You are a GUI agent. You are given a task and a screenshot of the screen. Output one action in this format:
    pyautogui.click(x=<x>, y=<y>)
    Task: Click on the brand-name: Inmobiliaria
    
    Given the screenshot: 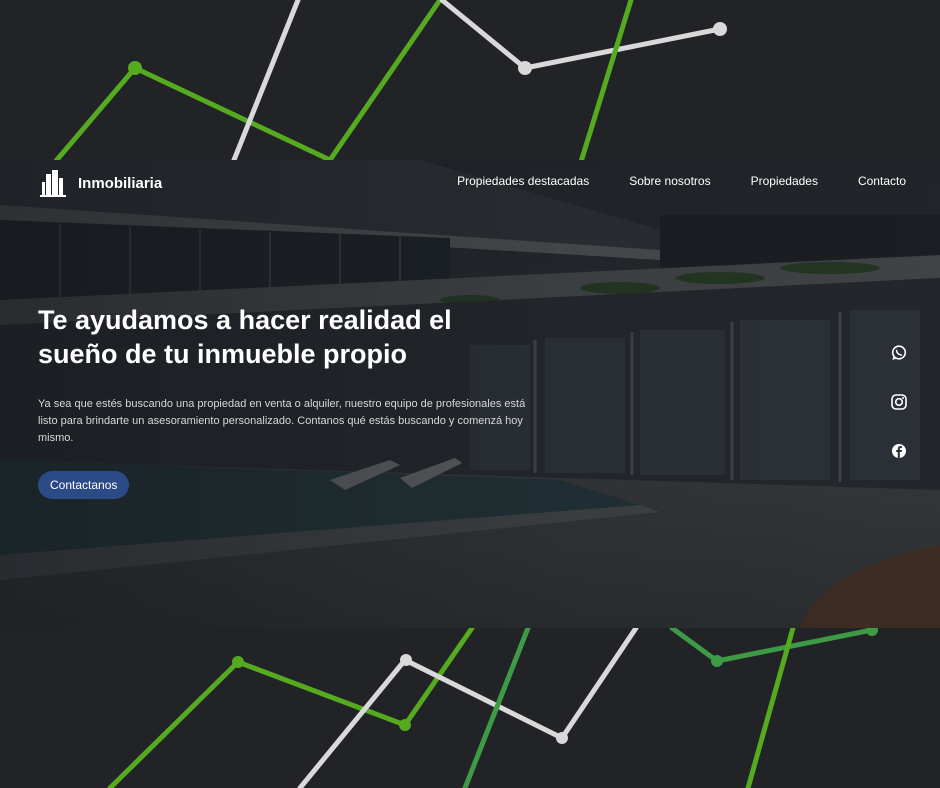 What is the action you would take?
    pyautogui.click(x=120, y=183)
    